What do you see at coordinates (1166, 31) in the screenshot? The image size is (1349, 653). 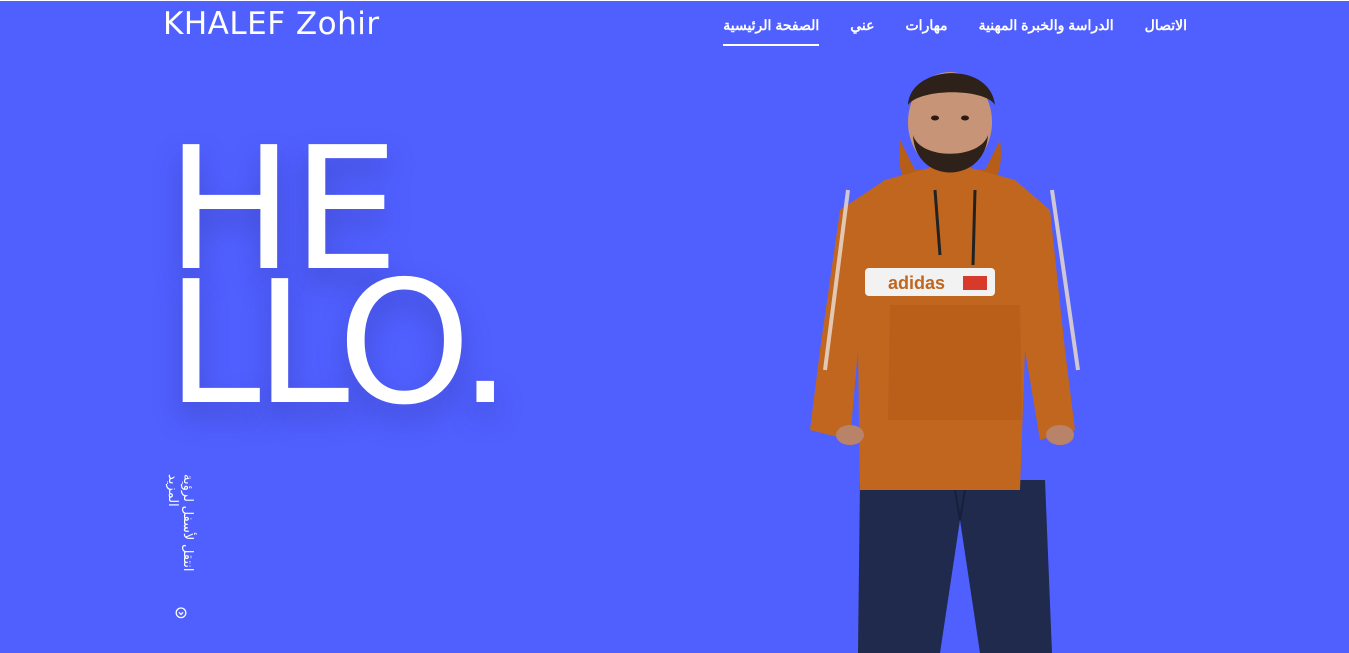 I see `nav-item-contact: الاتصال` at bounding box center [1166, 31].